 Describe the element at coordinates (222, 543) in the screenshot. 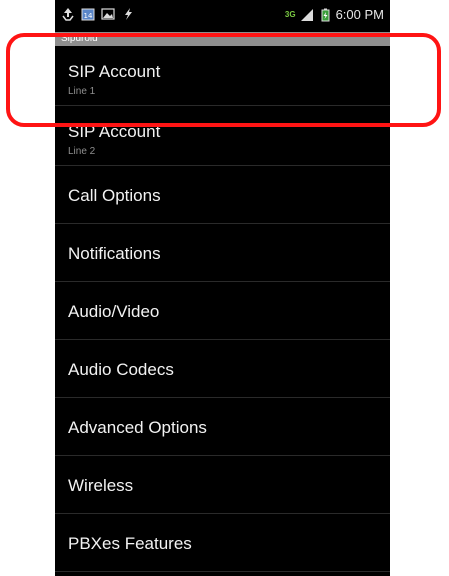

I see `menu-item-pbxes-features: PBXes Features` at that location.